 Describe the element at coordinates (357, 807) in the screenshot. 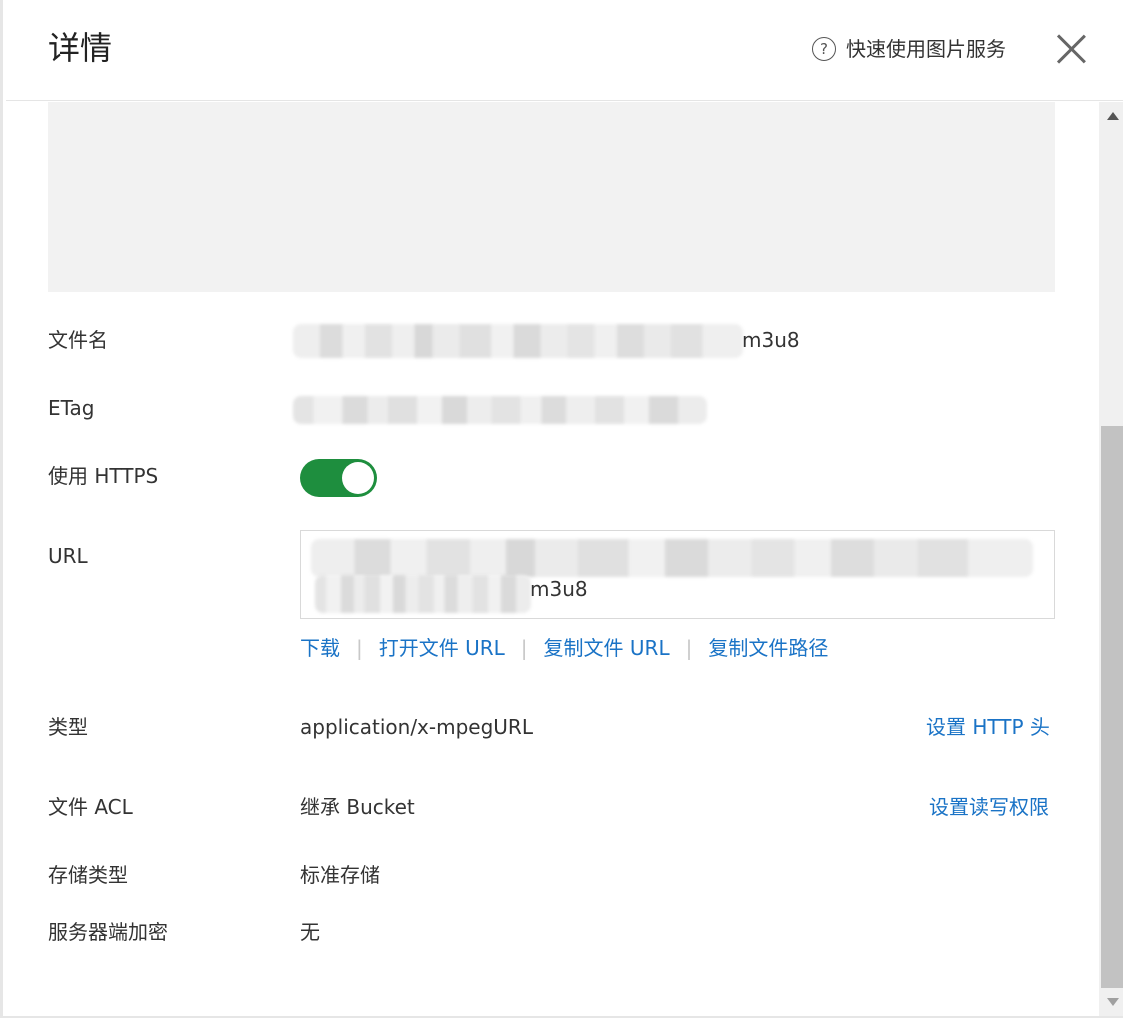

I see `acl-value: 继承 Bucket` at that location.